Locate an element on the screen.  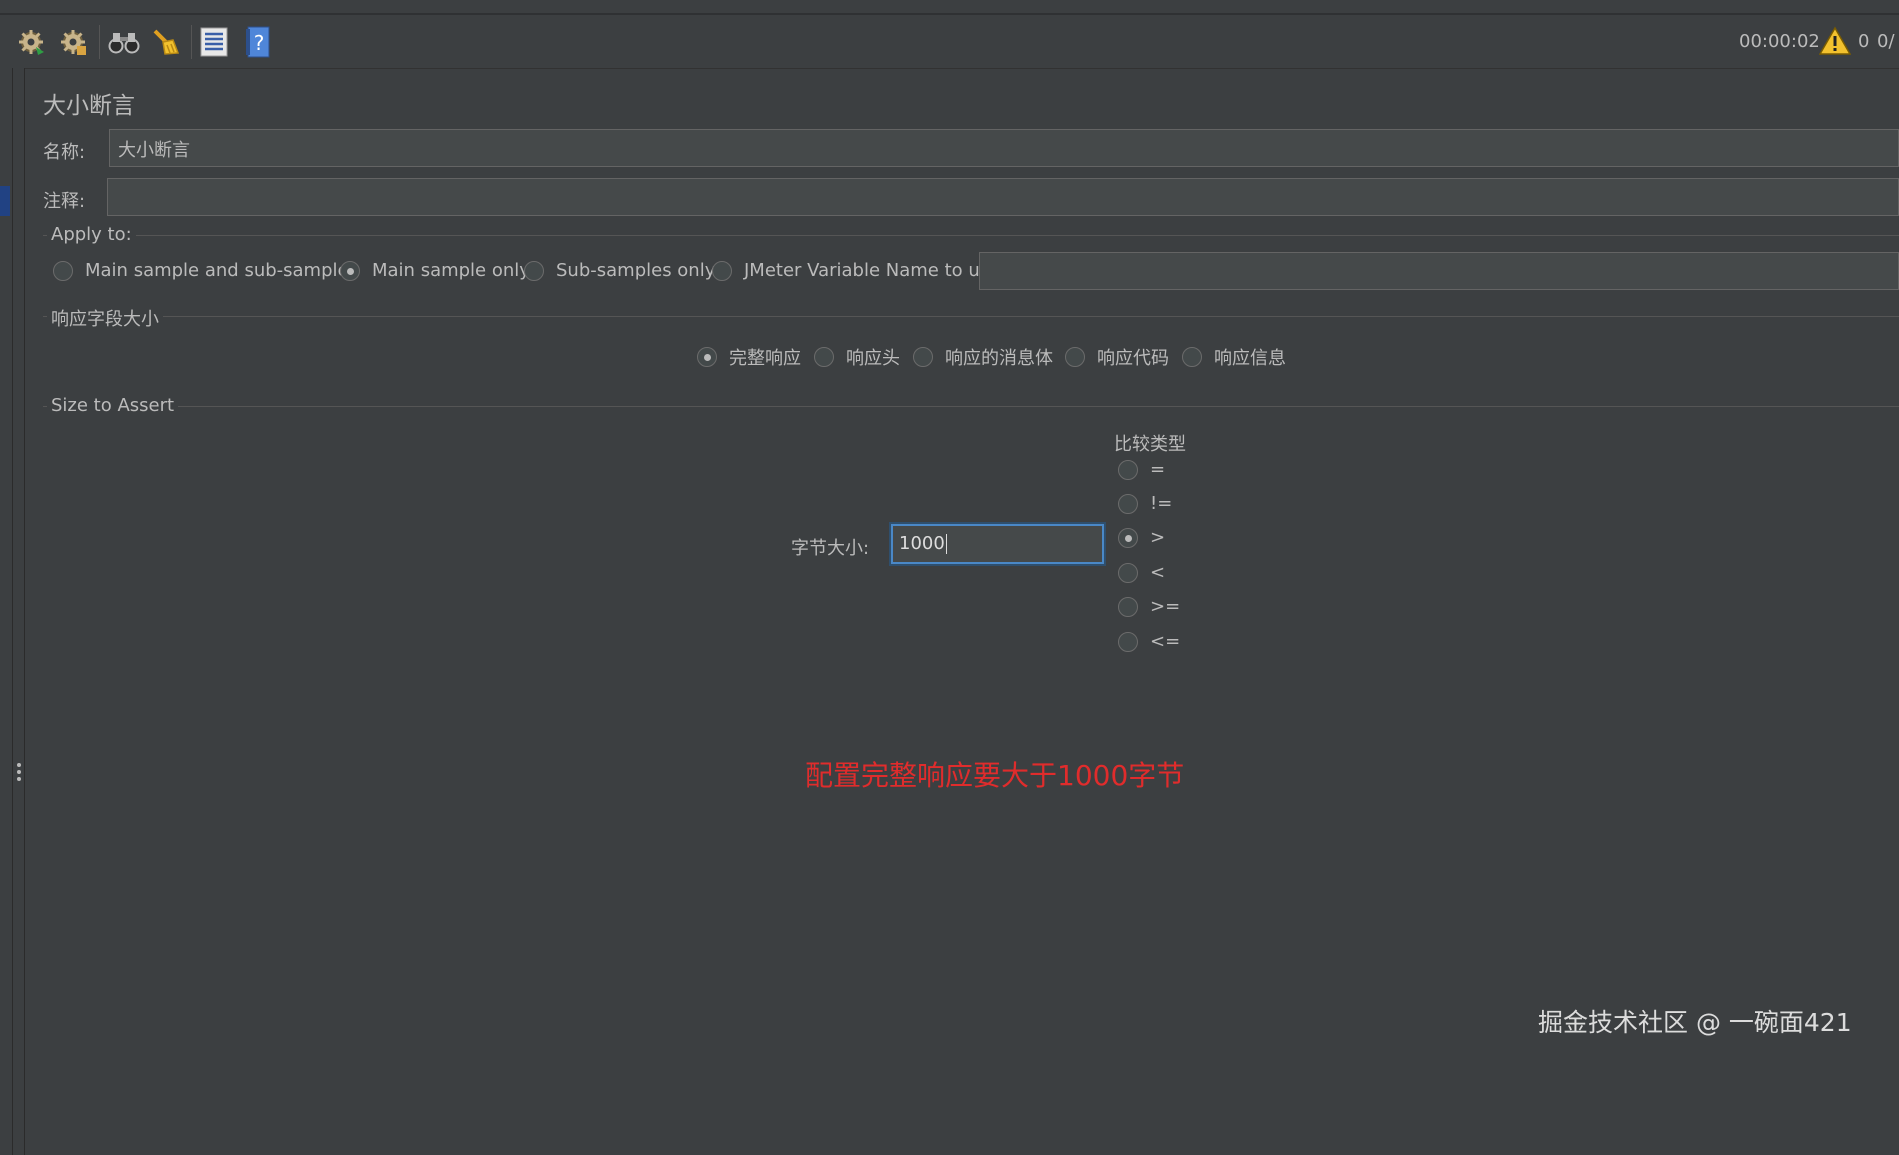
radio-response-headers: 响应头 is located at coordinates (857, 357).